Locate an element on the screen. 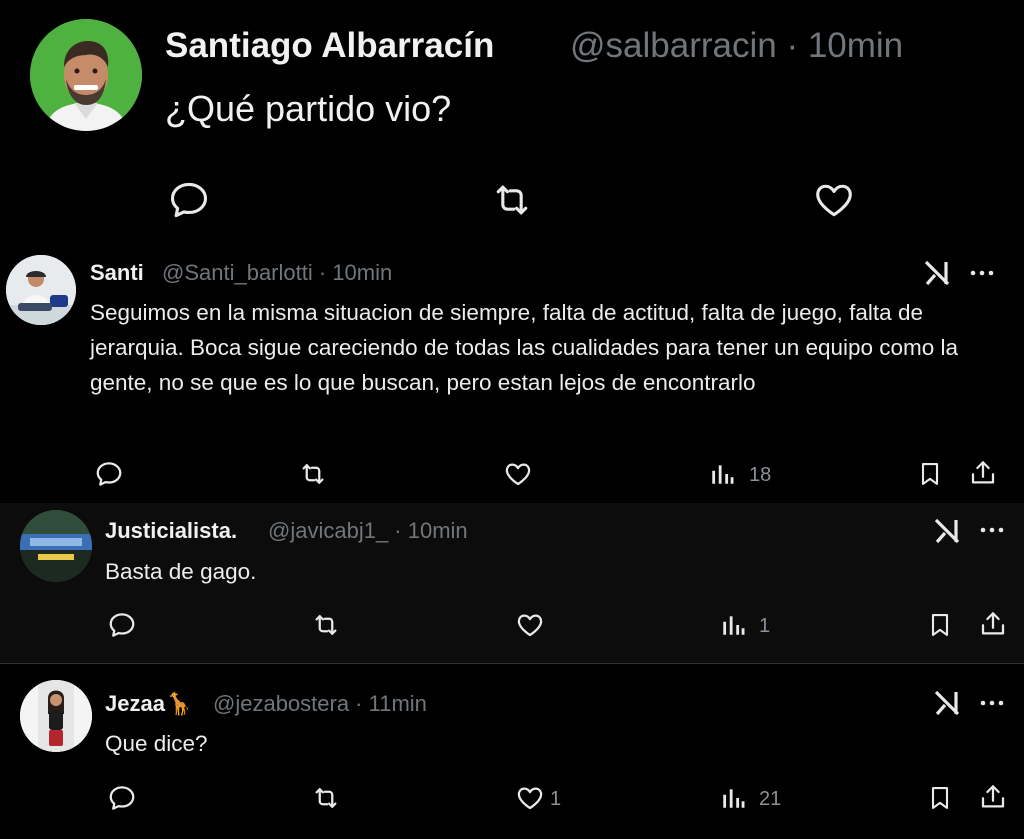 This screenshot has width=1024, height=839. reply-author-name: Santi is located at coordinates (117, 273).